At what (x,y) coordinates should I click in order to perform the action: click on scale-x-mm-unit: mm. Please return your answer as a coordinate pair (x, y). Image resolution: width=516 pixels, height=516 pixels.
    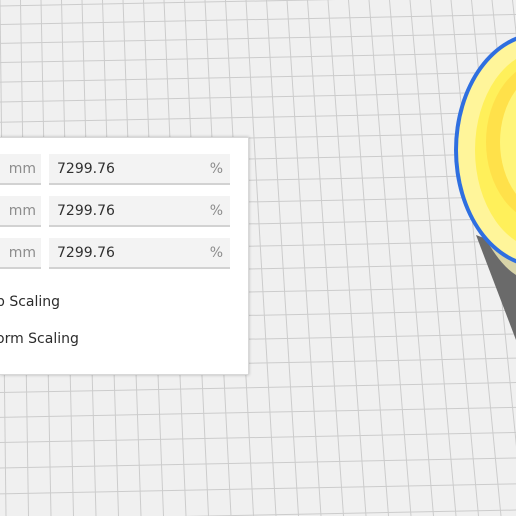
    Looking at the image, I should click on (22, 169).